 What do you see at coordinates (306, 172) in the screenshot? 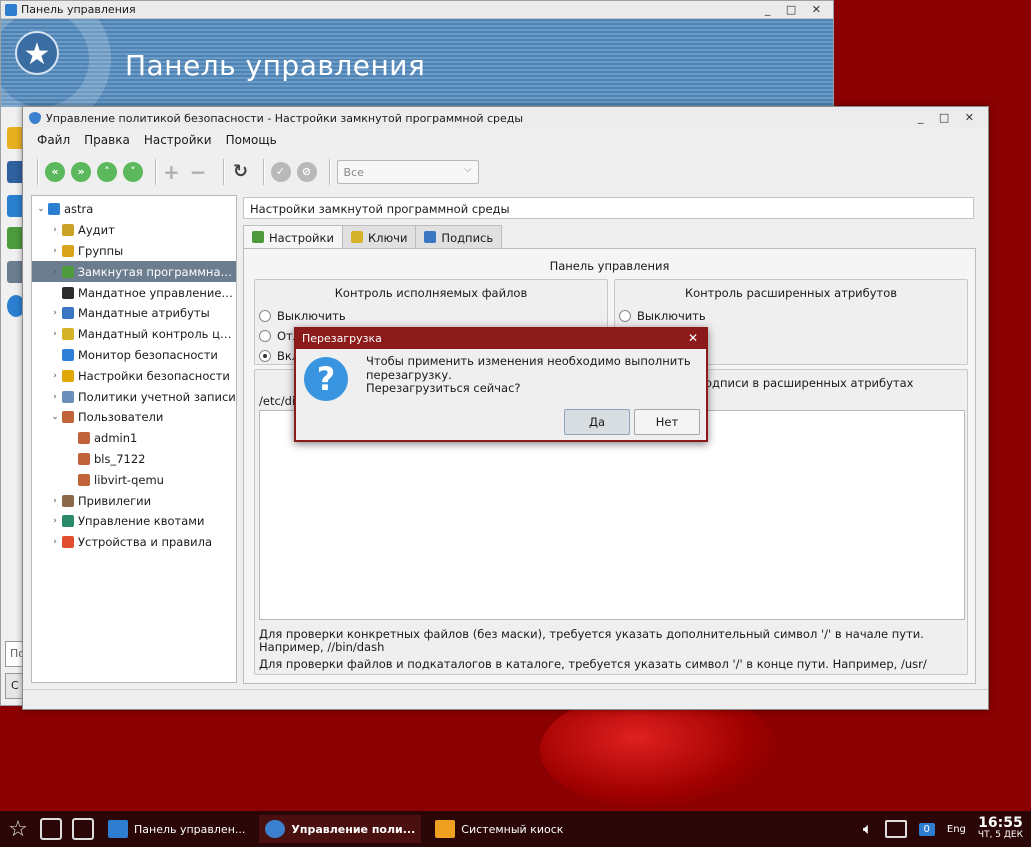
I see `cancel-icon: ⊘` at bounding box center [306, 172].